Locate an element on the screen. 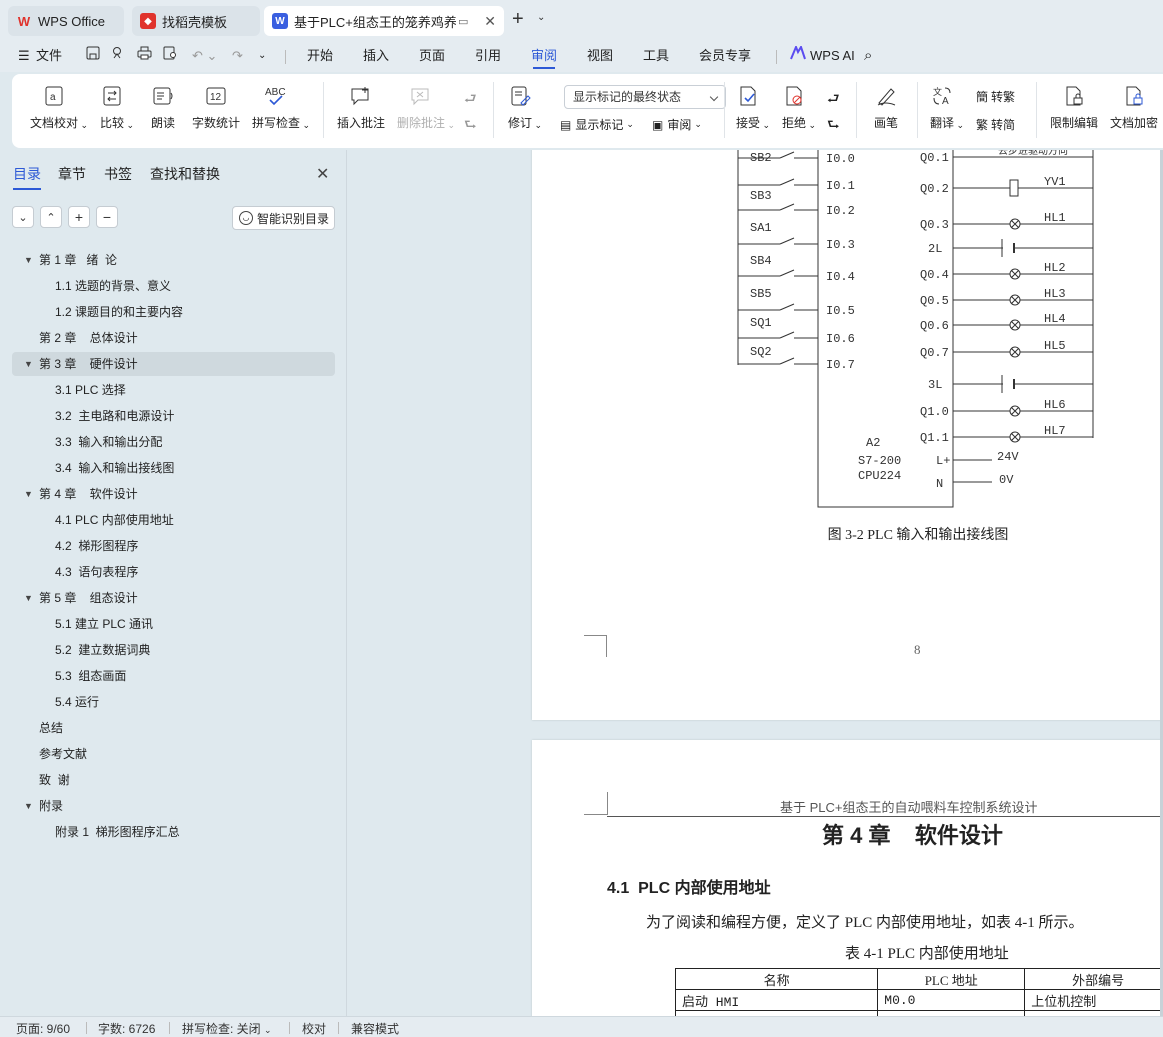  undo-icon: ↶ ⌄ is located at coordinates (204, 56).